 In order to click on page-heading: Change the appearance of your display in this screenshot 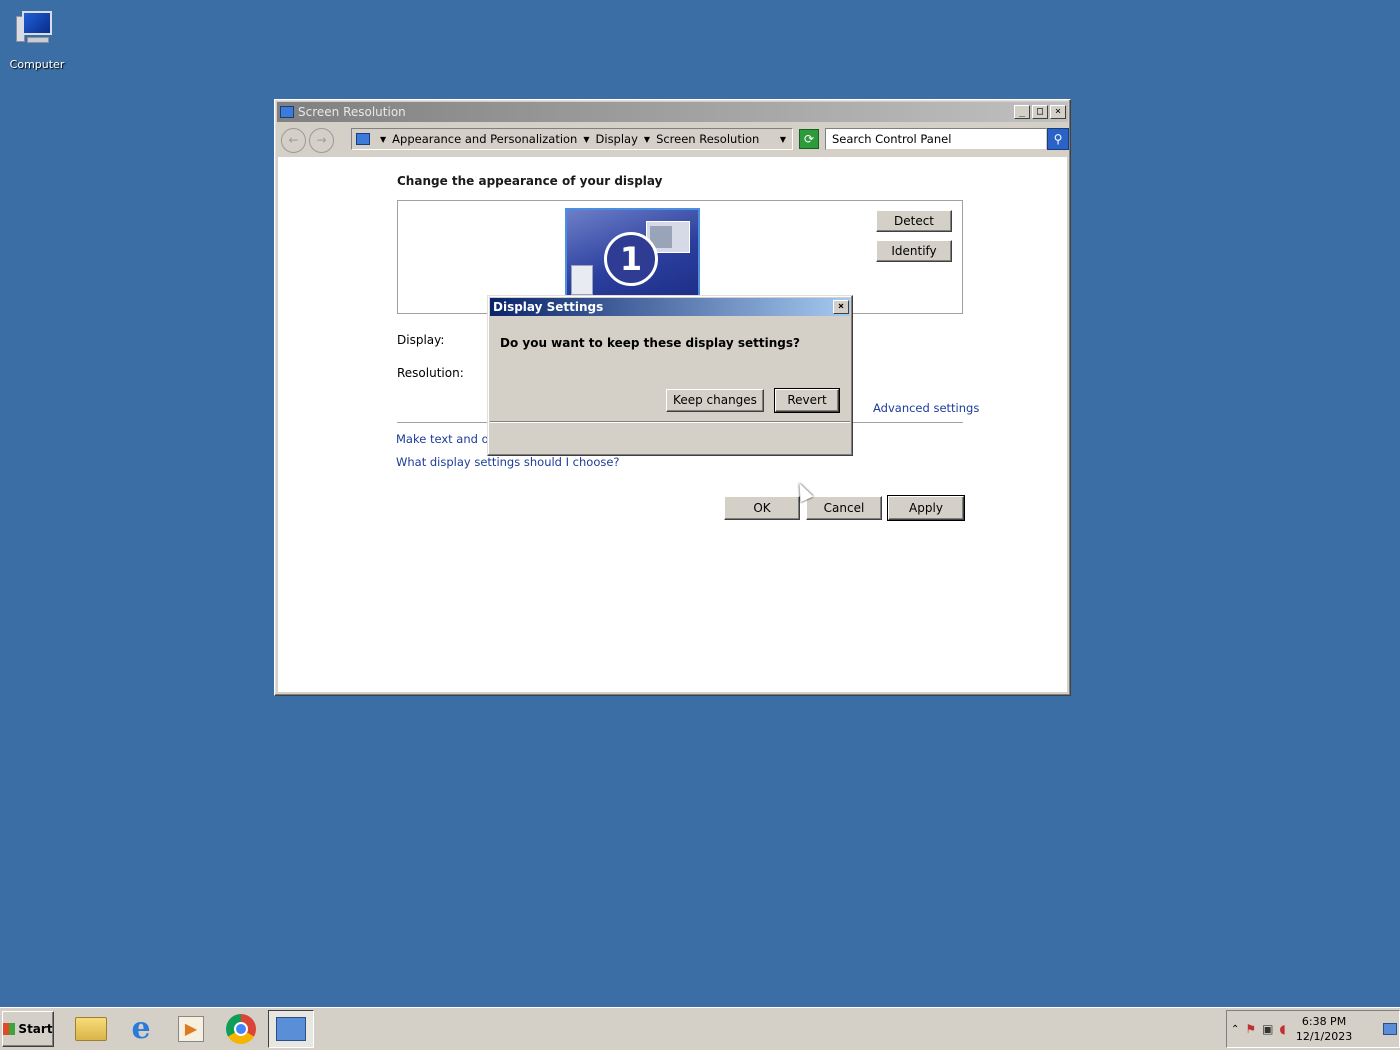, I will do `click(530, 181)`.